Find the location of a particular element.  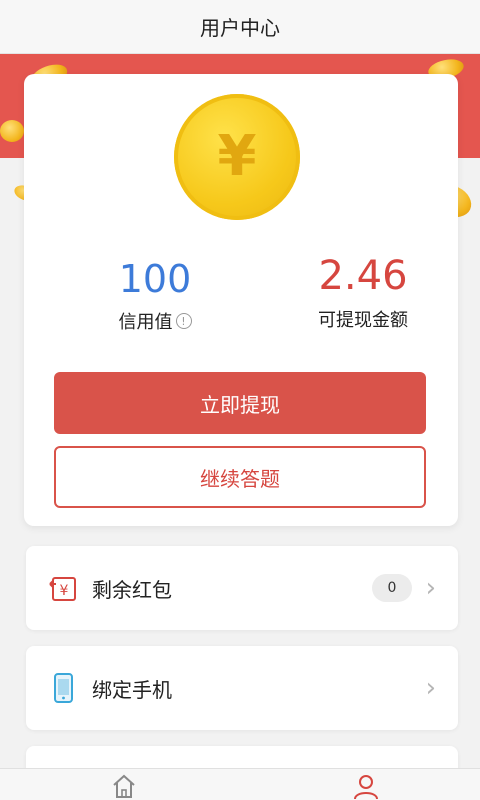

red-envelope-icon: ¥ is located at coordinates (62, 589).